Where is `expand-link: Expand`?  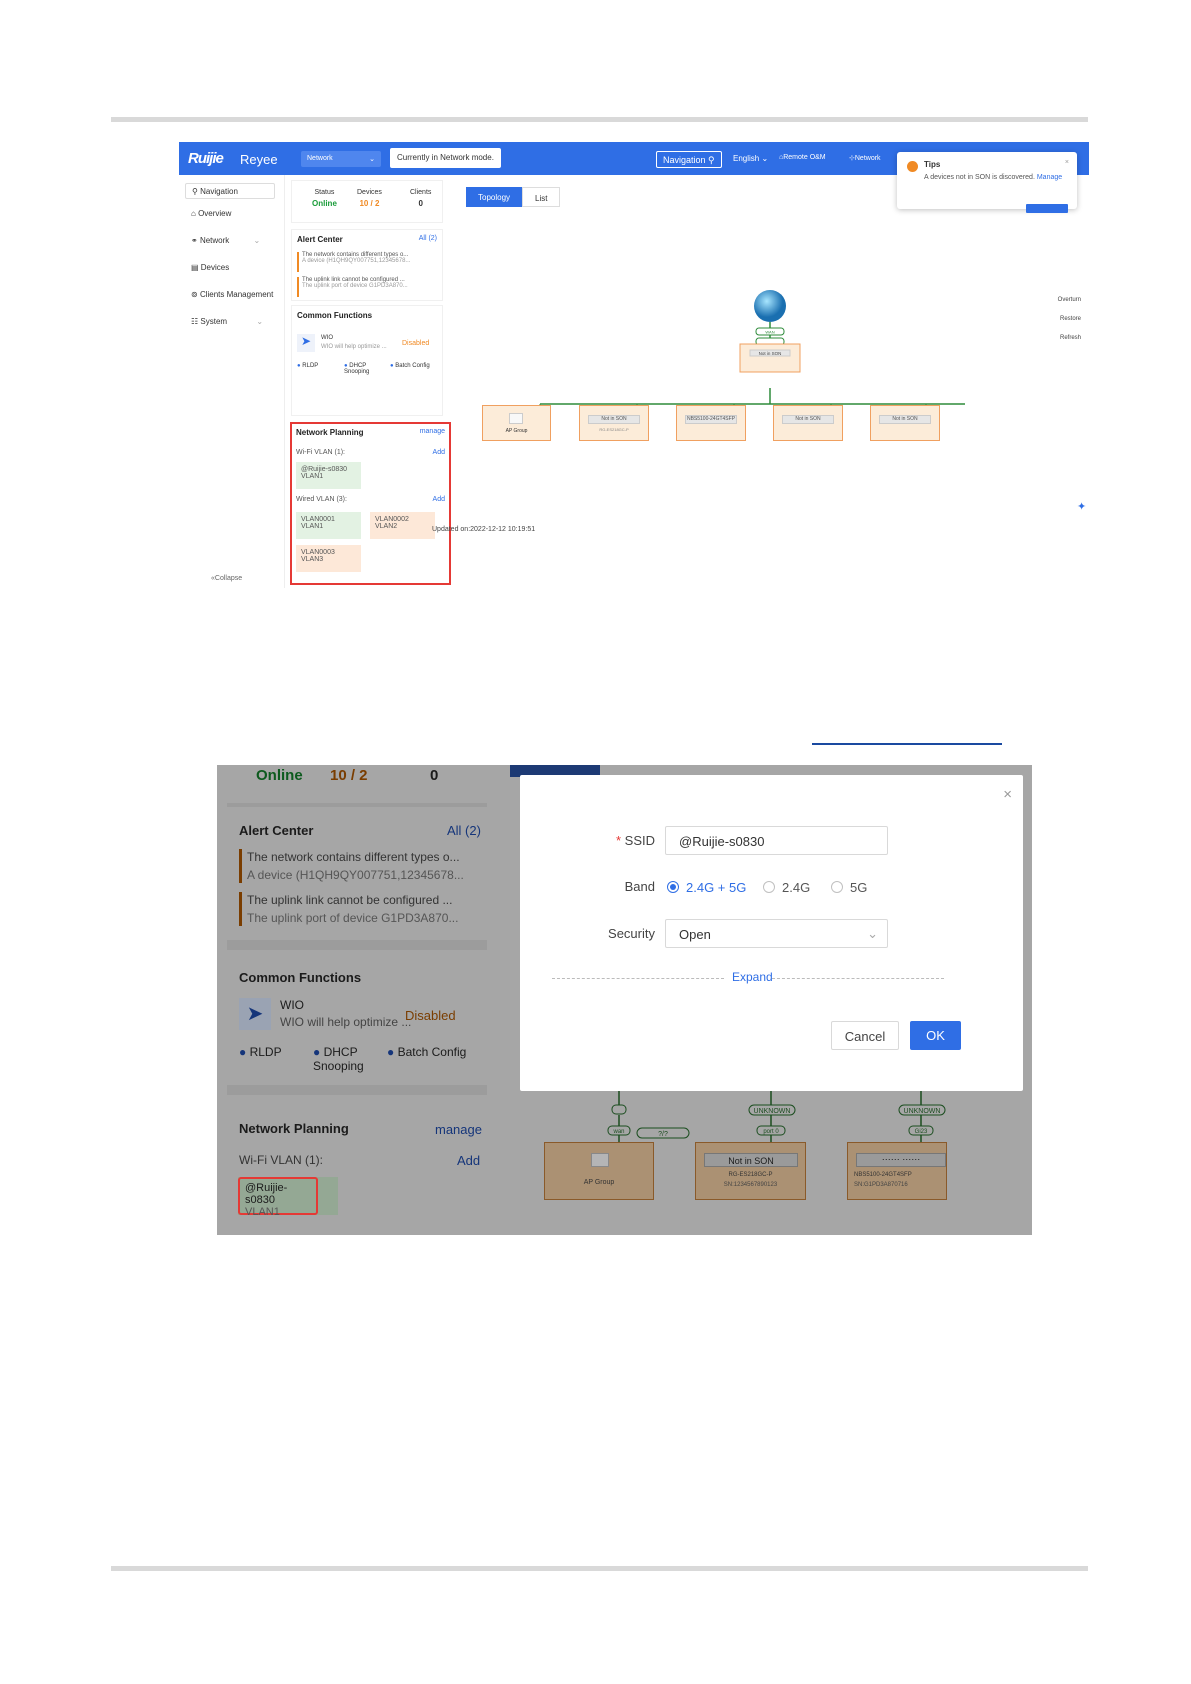 expand-link: Expand is located at coordinates (752, 977).